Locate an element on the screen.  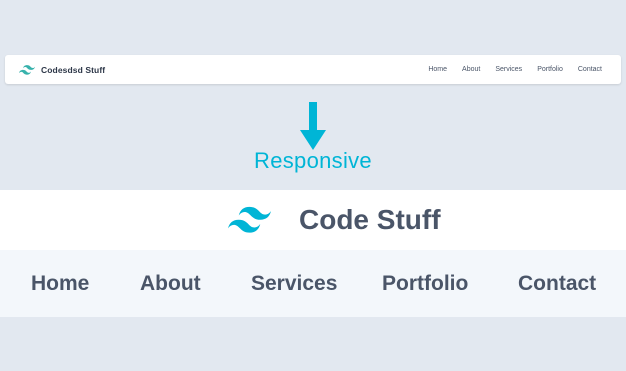
desktop-nav-about: About is located at coordinates (471, 69).